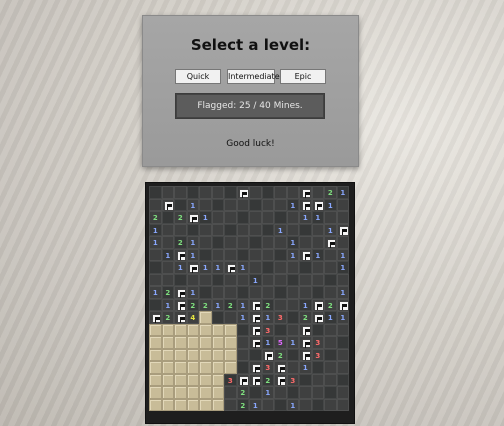 Image resolution: width=504 pixels, height=426 pixels. What do you see at coordinates (253, 76) in the screenshot?
I see `intermediate-button: Intermediate` at bounding box center [253, 76].